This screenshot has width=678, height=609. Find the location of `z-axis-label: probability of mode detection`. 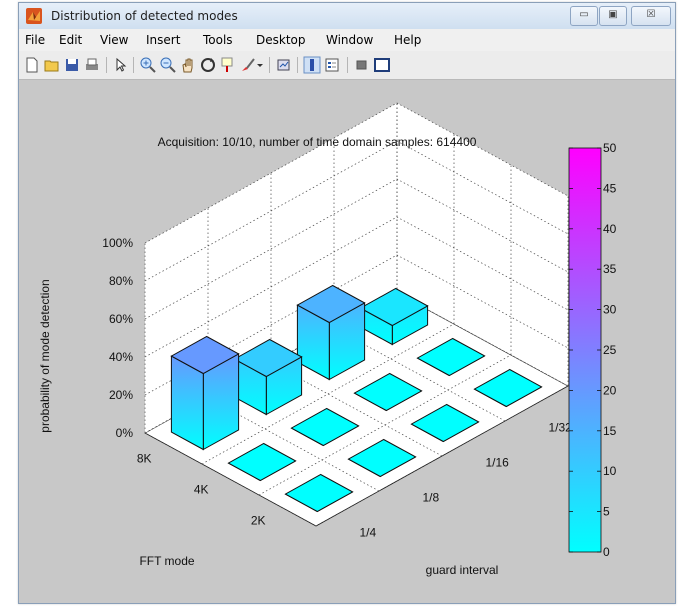

z-axis-label: probability of mode detection is located at coordinates (45, 355).